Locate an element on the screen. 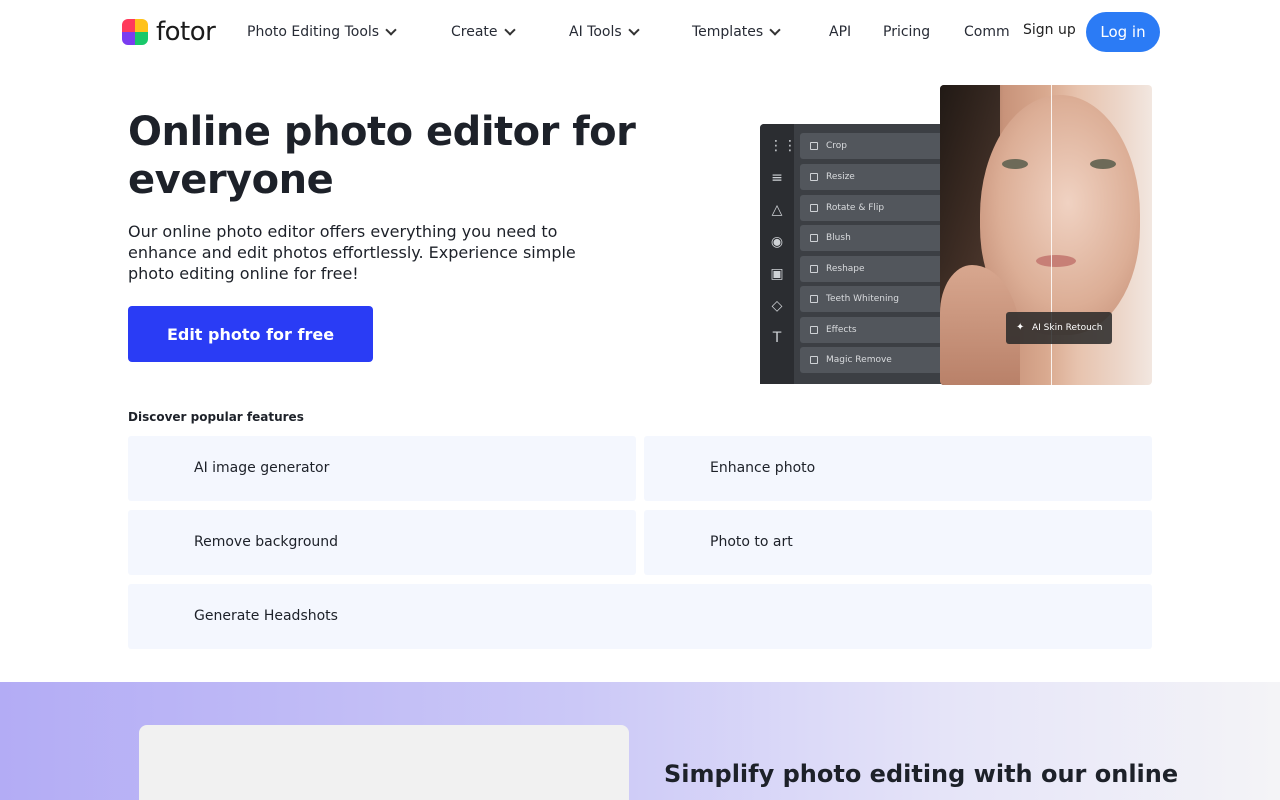 The image size is (1280, 800). feature-generate-headshots: Generate Headshots is located at coordinates (640, 616).